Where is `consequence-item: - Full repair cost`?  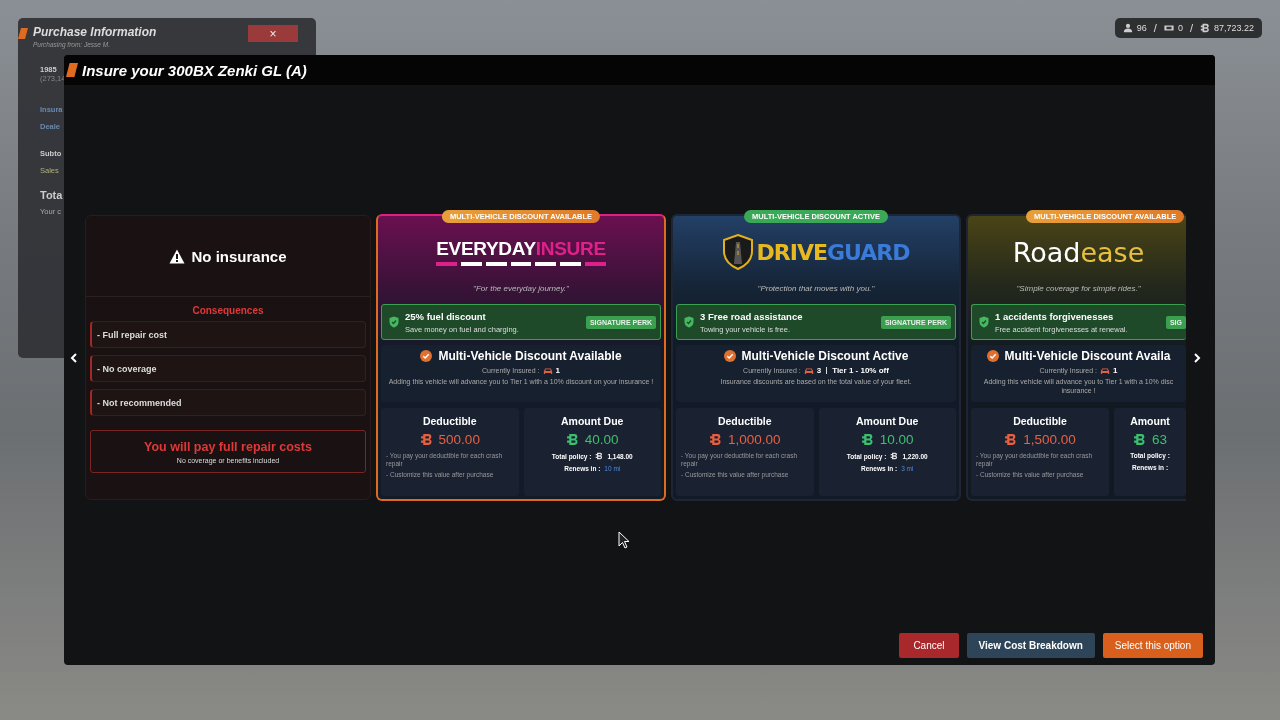 consequence-item: - Full repair cost is located at coordinates (228, 334).